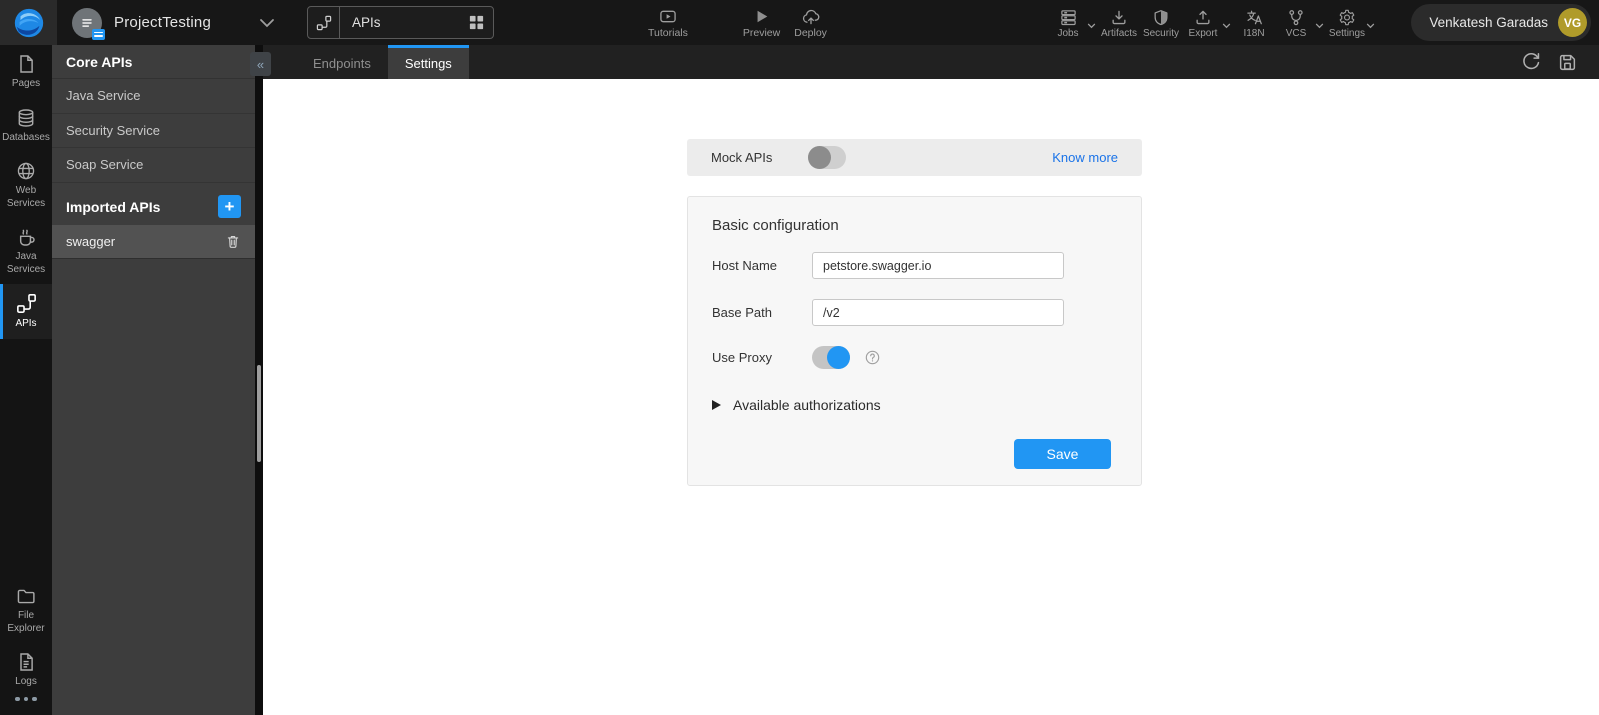  I want to click on sidebar-item-java-services: Java Services, so click(26, 251).